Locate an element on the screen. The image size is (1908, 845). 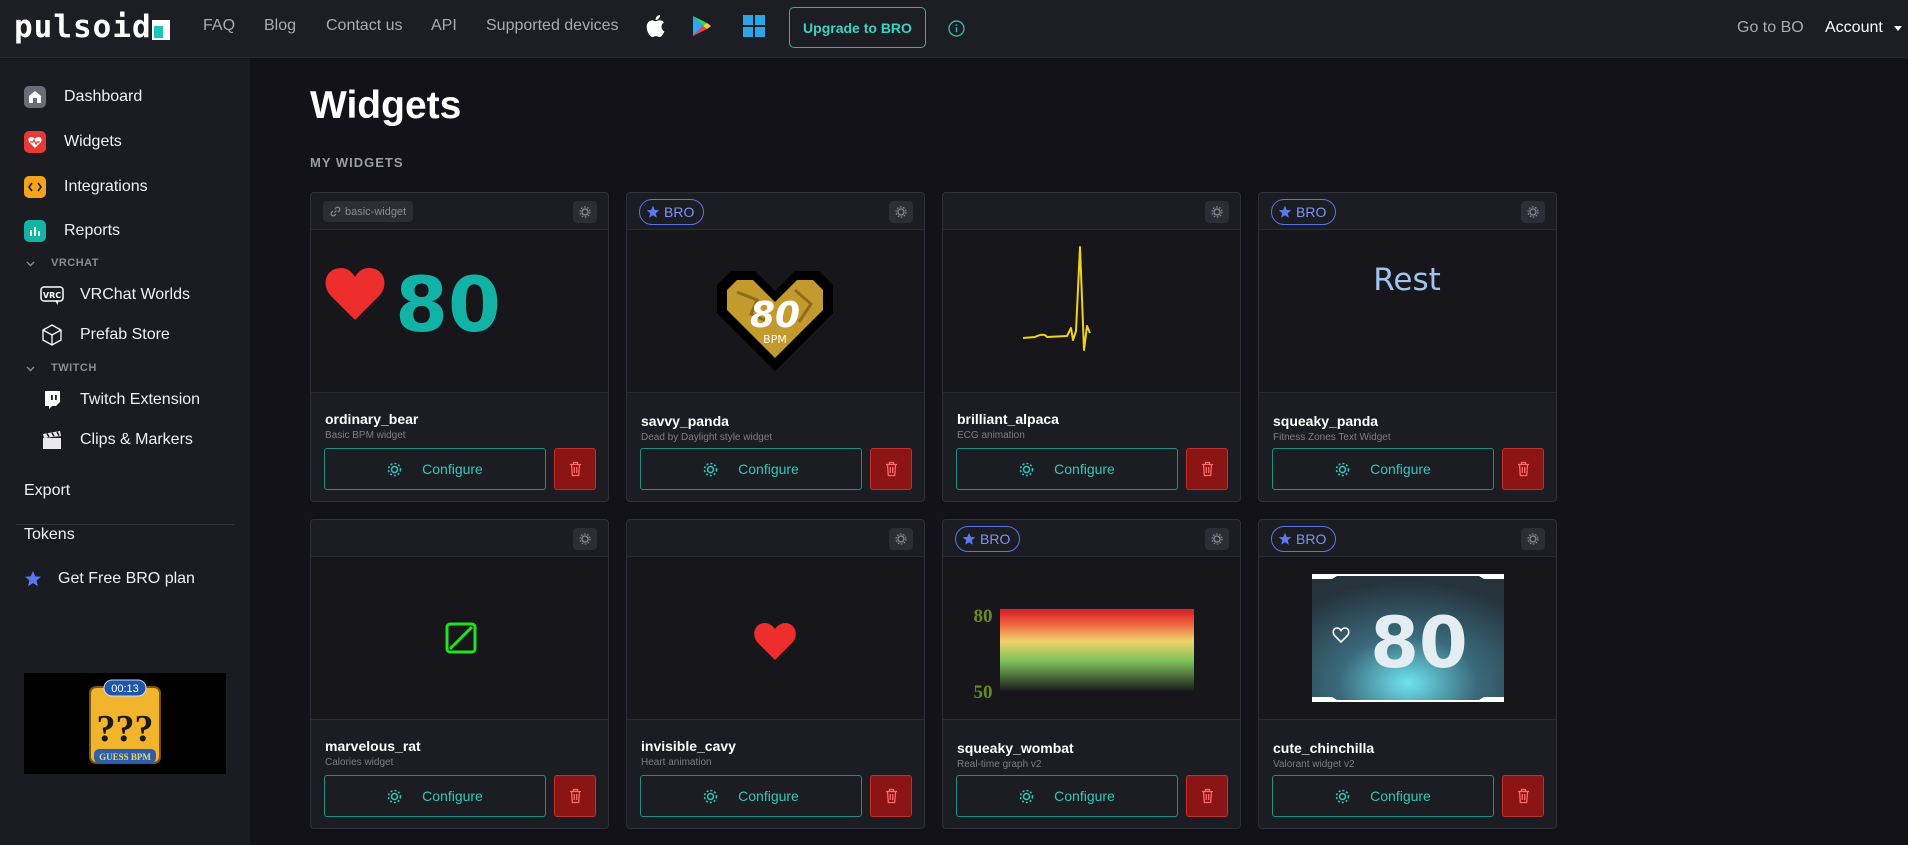
sidebar-item-widgets: Widgets is located at coordinates (73, 142).